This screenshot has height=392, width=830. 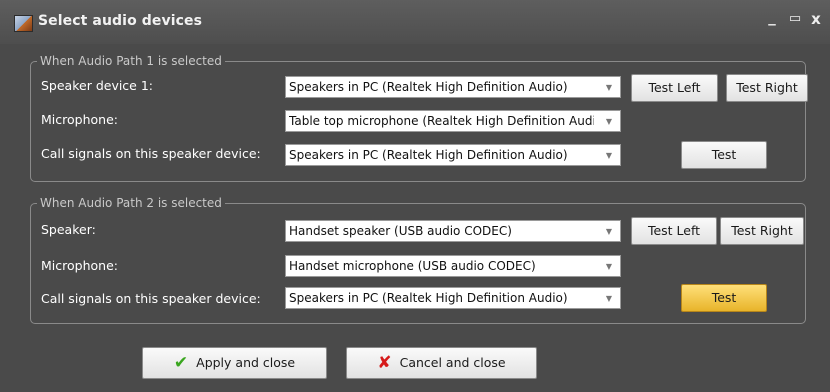 I want to click on test-left-button-1: Test Left, so click(x=674, y=88).